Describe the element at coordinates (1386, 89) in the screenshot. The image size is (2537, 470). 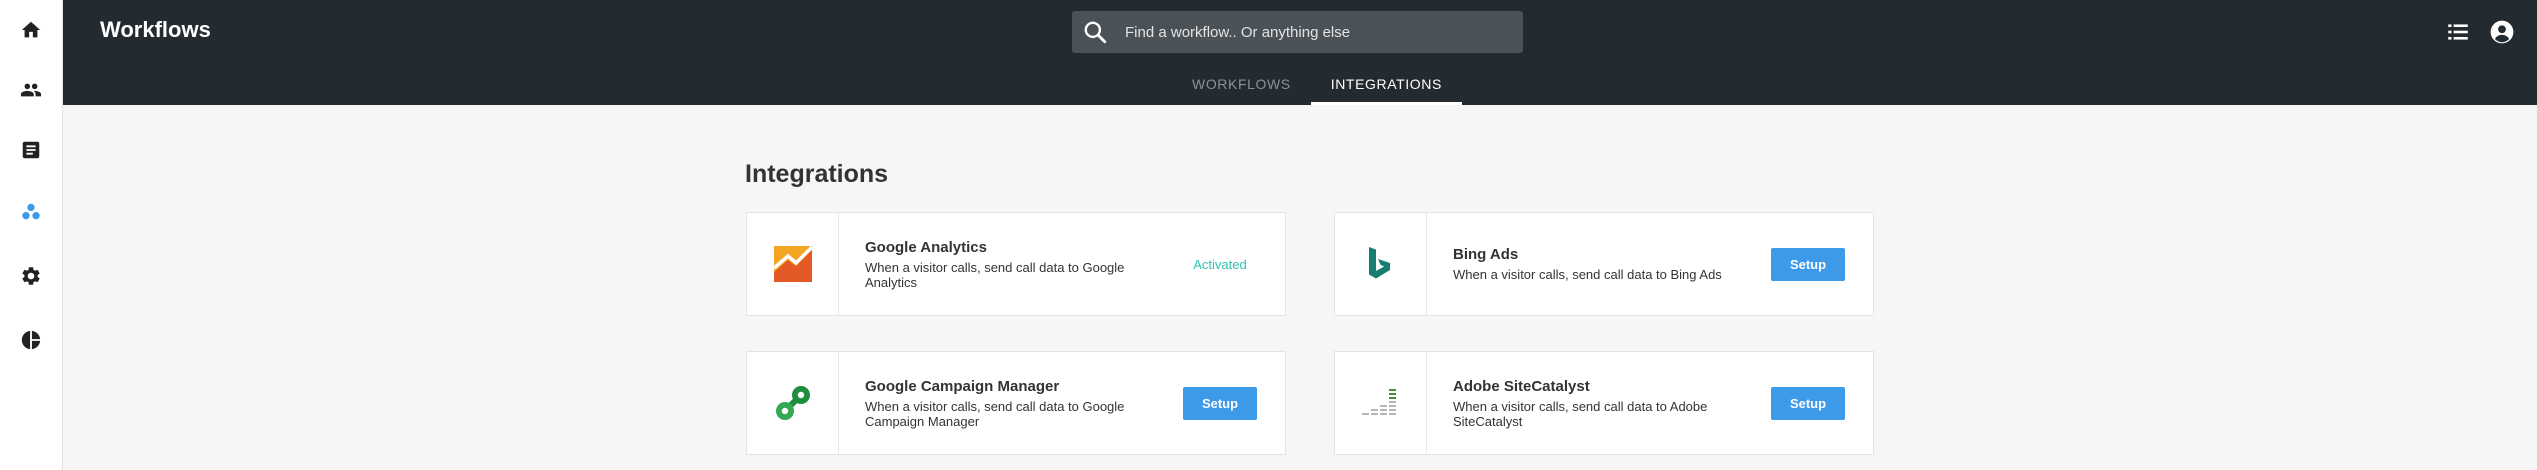
I see `tab-integrations: Integrations` at that location.